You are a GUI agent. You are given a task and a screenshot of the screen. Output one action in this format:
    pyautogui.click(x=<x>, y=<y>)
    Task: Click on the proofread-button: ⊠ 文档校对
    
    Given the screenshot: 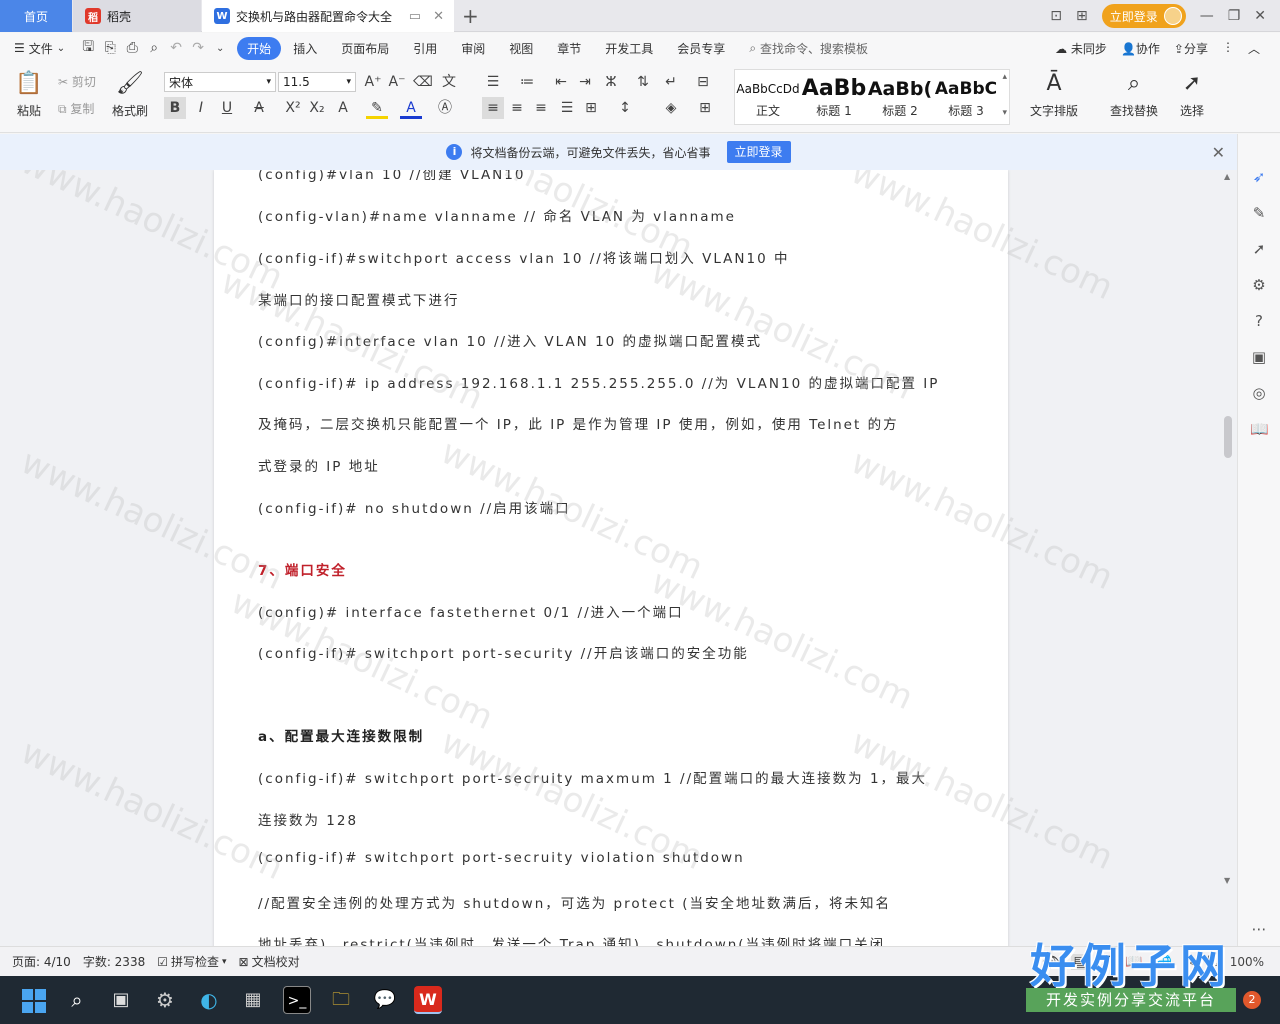 What is the action you would take?
    pyautogui.click(x=269, y=961)
    